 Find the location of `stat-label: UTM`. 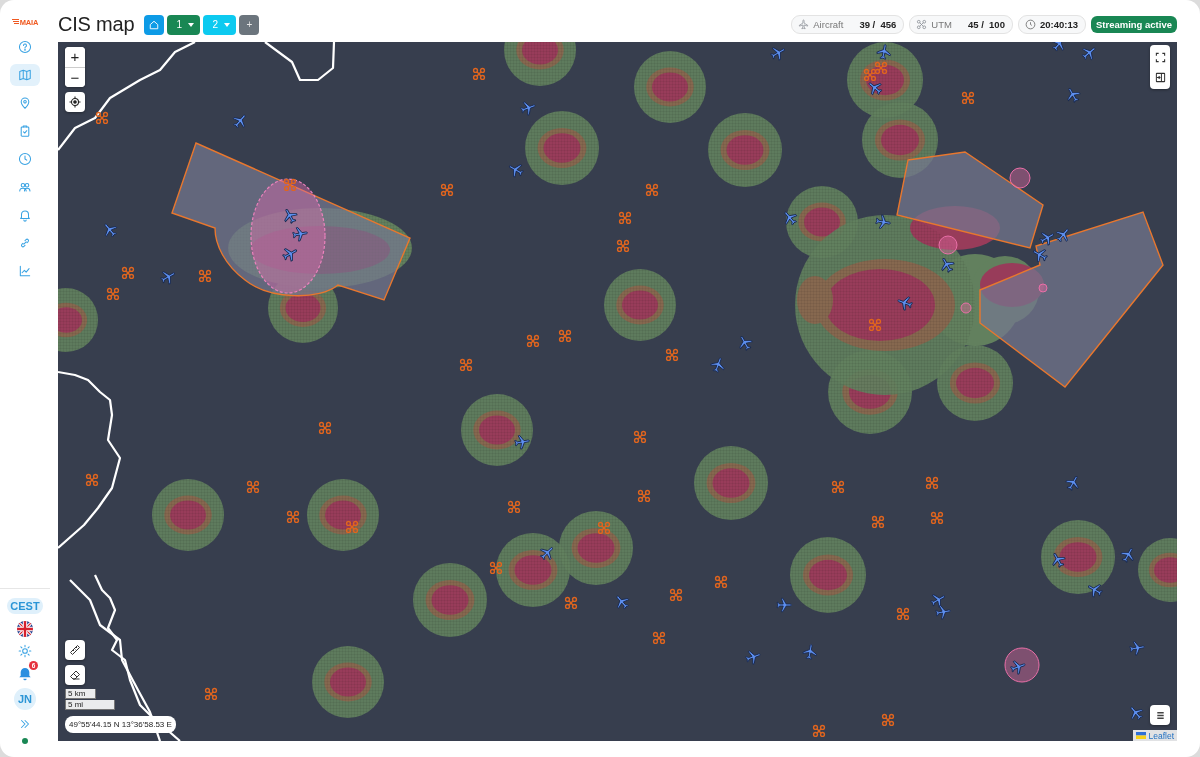

stat-label: UTM is located at coordinates (941, 24).